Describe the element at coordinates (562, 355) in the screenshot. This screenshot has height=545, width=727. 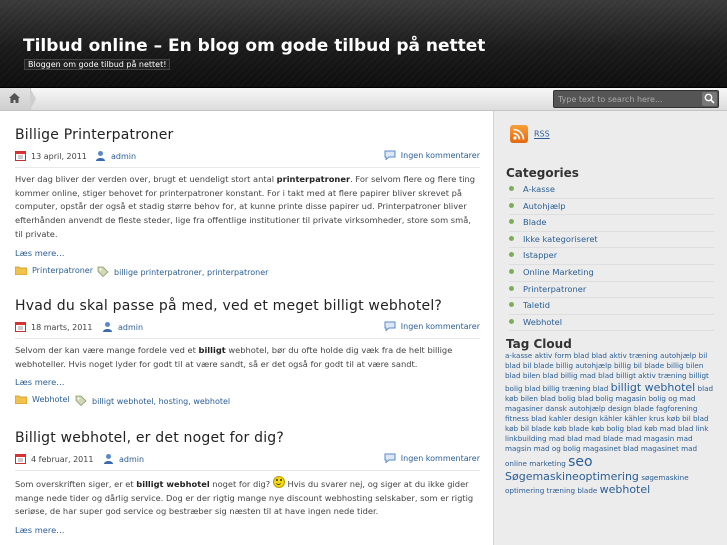
I see `tag-link: aktiv form blad` at that location.